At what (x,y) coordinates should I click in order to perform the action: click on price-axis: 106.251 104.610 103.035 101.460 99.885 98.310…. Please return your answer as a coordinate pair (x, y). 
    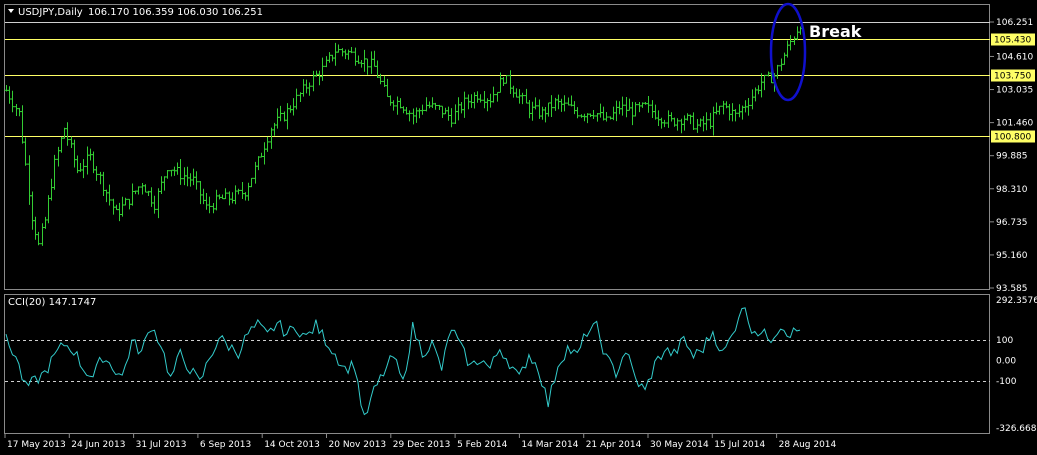
    Looking at the image, I should click on (1011, 156).